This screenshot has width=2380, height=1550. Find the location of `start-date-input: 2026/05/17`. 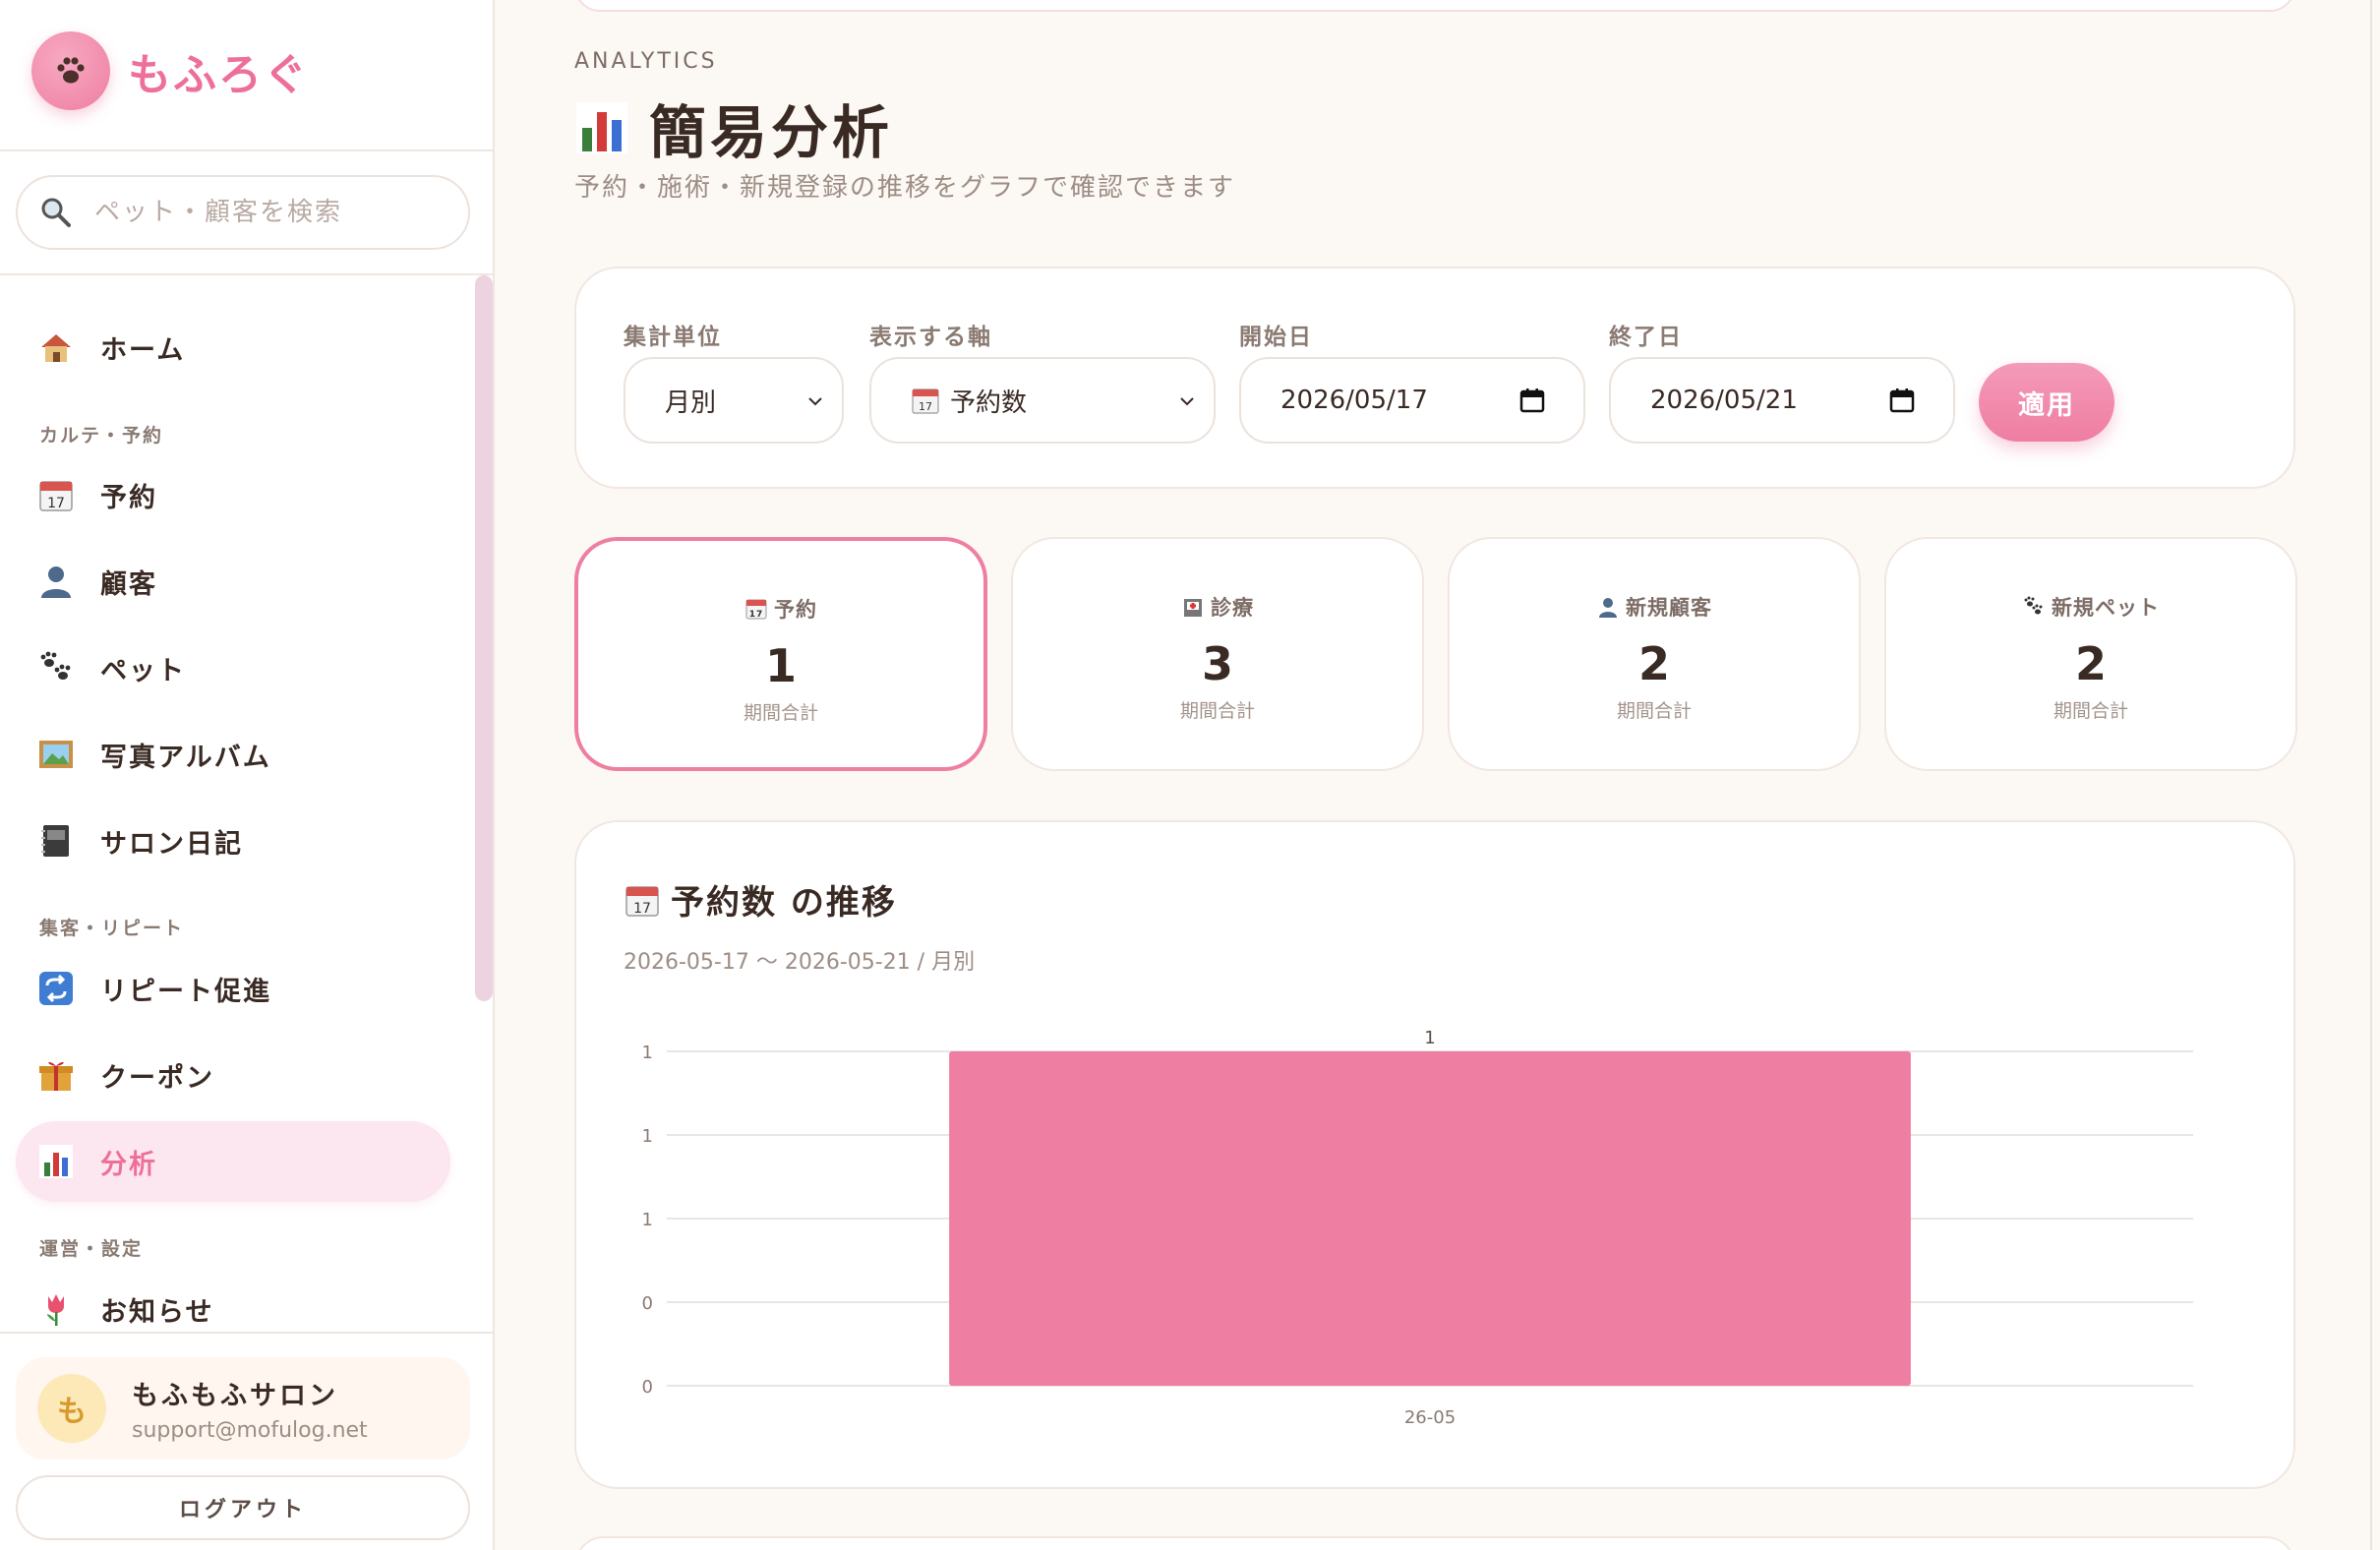

start-date-input: 2026/05/17 is located at coordinates (1412, 401).